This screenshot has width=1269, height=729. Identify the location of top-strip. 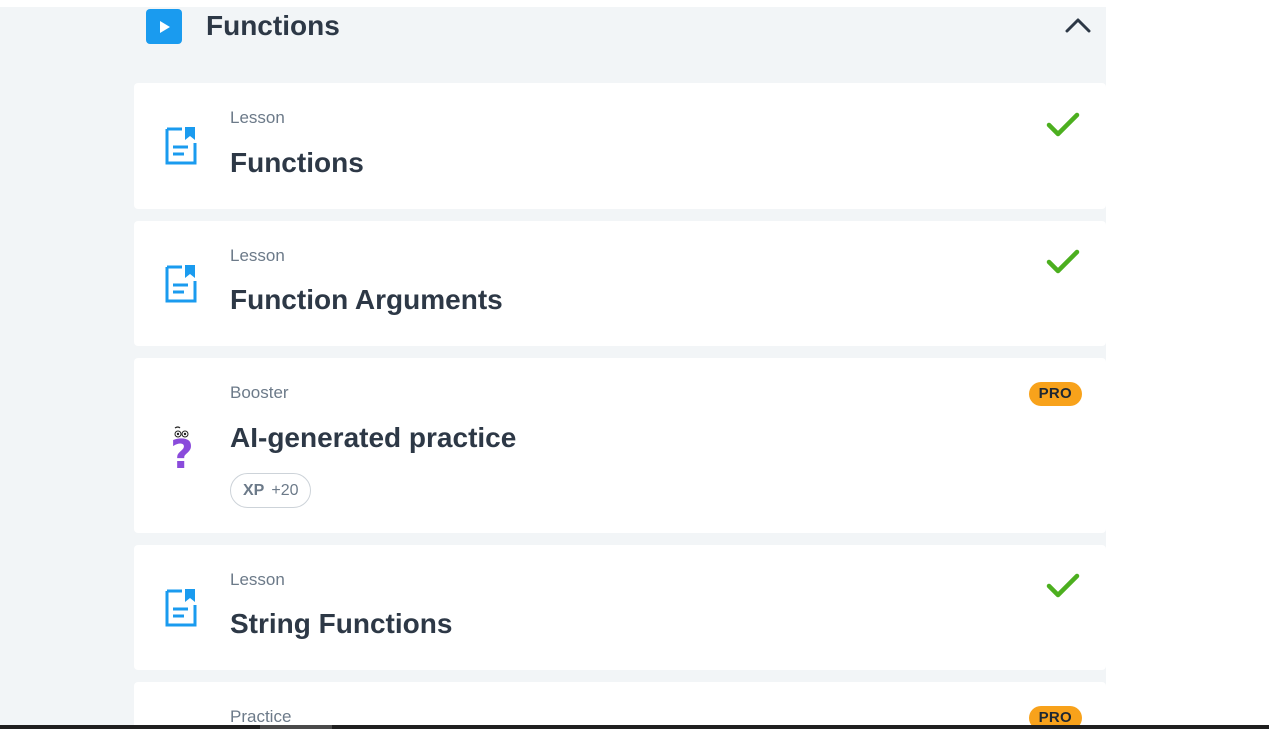
(634, 3).